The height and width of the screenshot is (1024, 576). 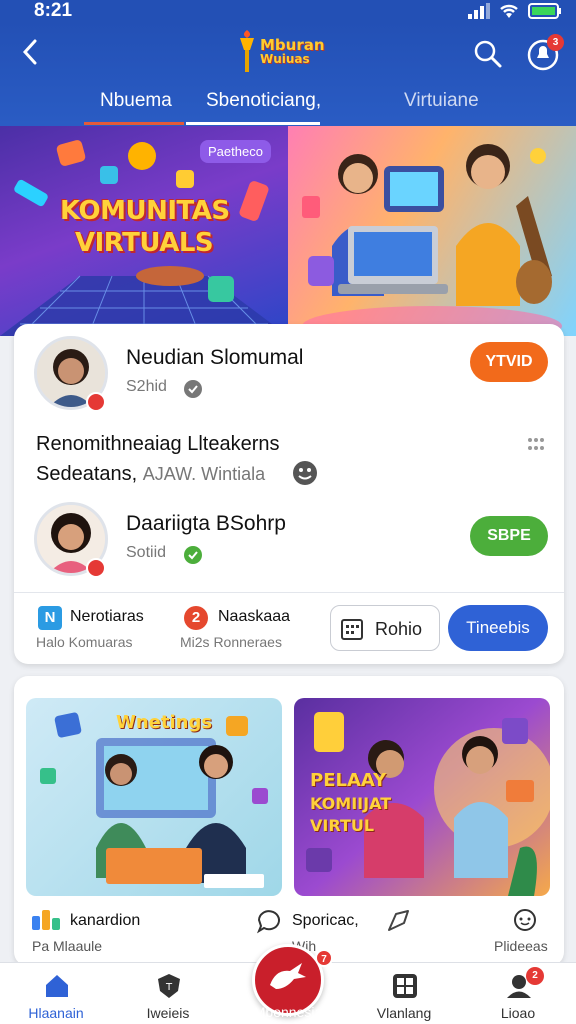 I want to click on share-icon, so click(x=399, y=921).